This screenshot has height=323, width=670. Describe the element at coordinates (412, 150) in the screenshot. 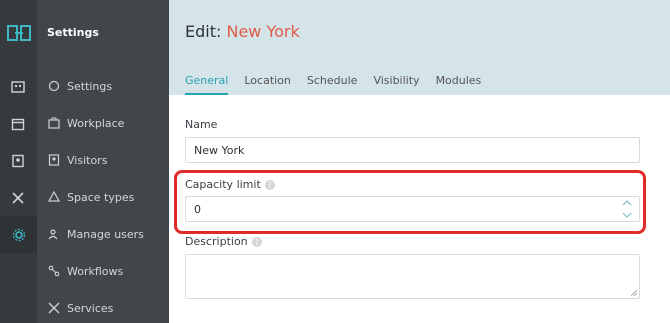

I see `name-field: New York` at that location.